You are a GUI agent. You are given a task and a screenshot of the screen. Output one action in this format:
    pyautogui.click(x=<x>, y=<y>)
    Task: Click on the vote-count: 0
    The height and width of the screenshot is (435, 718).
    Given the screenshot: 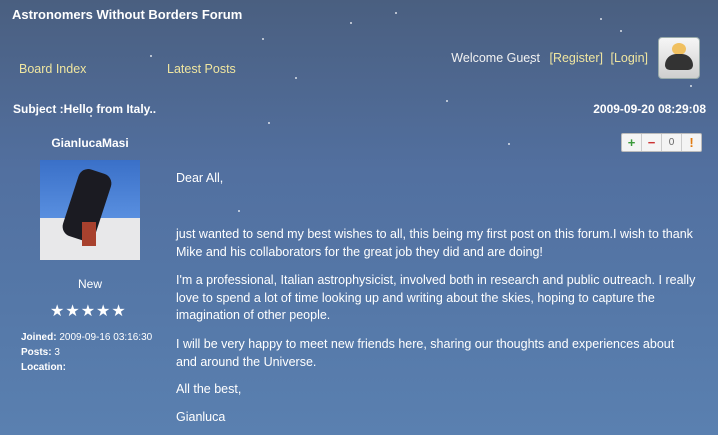 What is the action you would take?
    pyautogui.click(x=672, y=142)
    